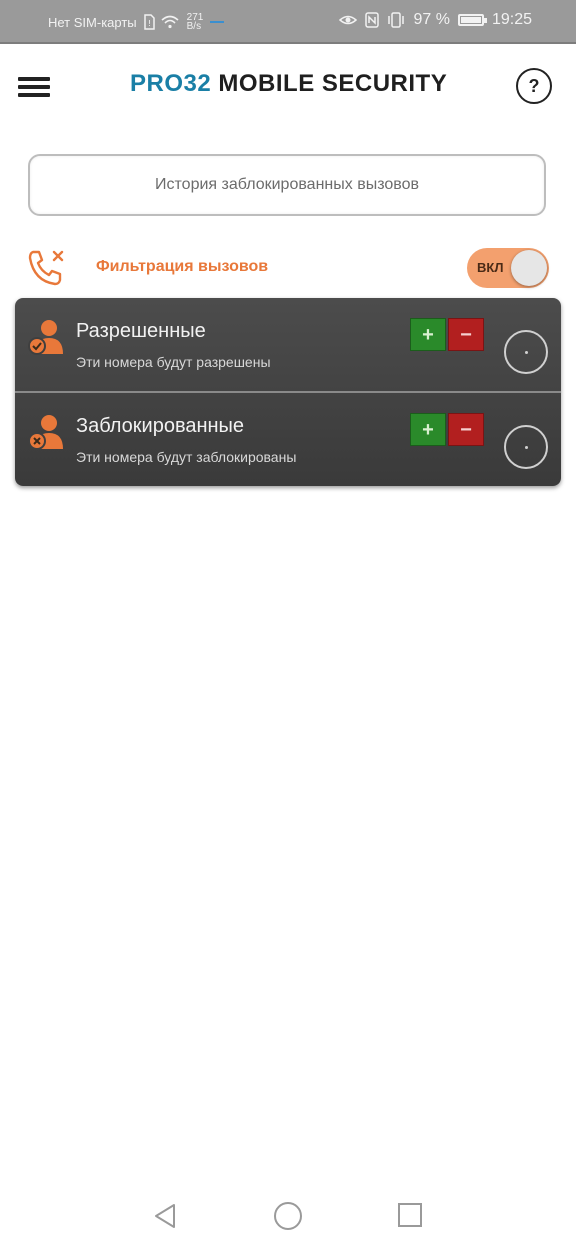 The height and width of the screenshot is (1247, 576). What do you see at coordinates (490, 267) in the screenshot?
I see `toggle-state-label: ВКЛ` at bounding box center [490, 267].